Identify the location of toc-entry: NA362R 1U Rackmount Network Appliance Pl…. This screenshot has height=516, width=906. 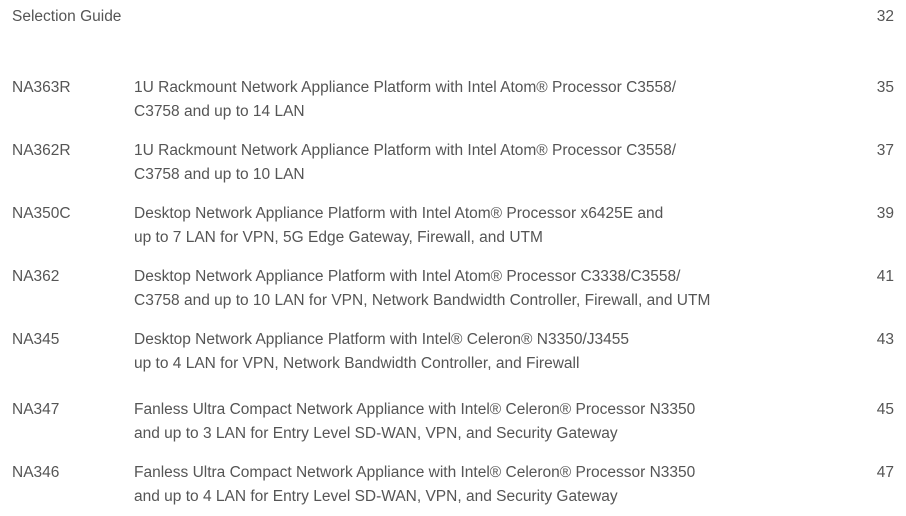
(453, 164).